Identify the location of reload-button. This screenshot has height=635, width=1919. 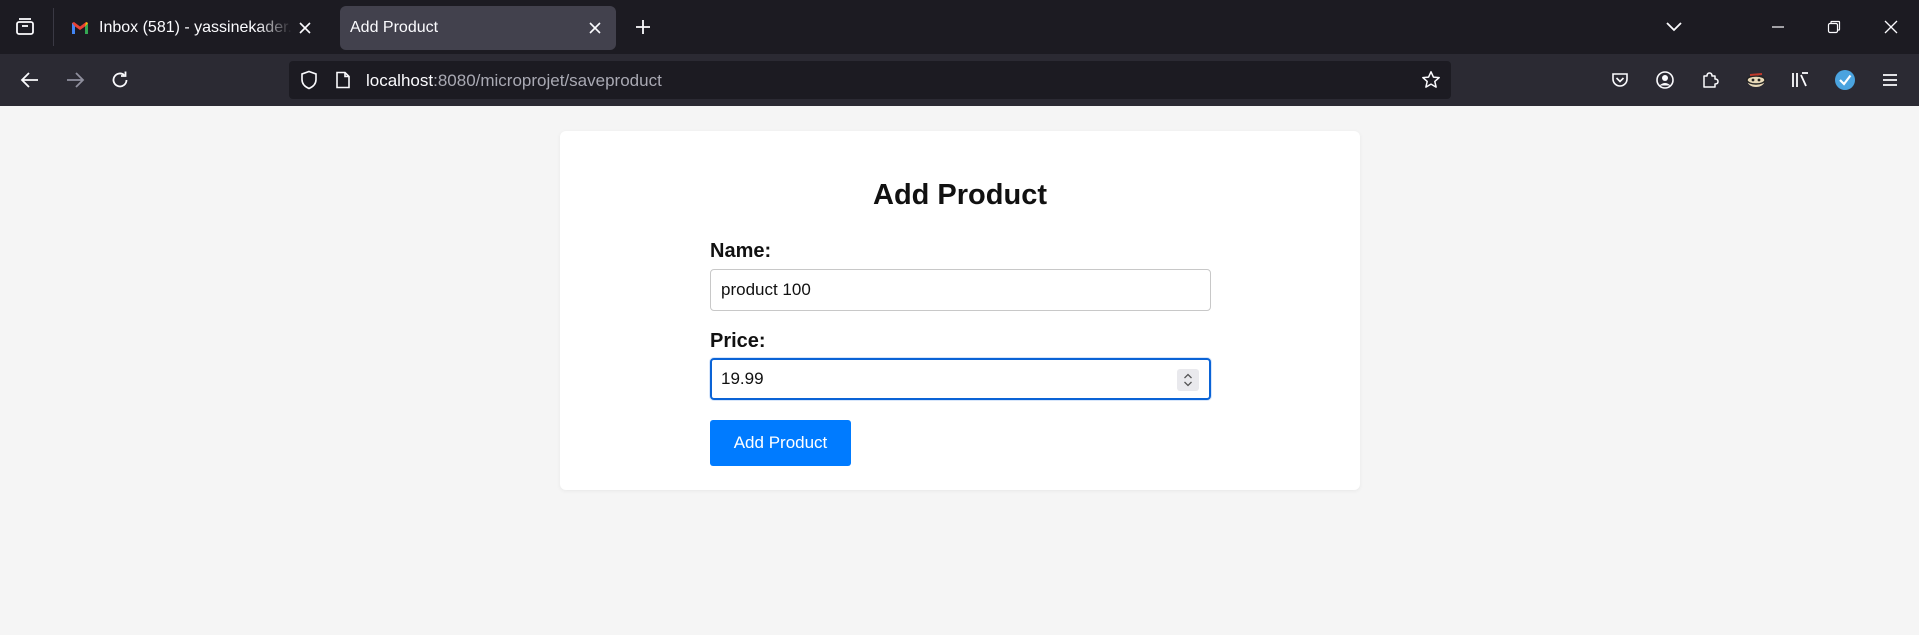
(120, 80).